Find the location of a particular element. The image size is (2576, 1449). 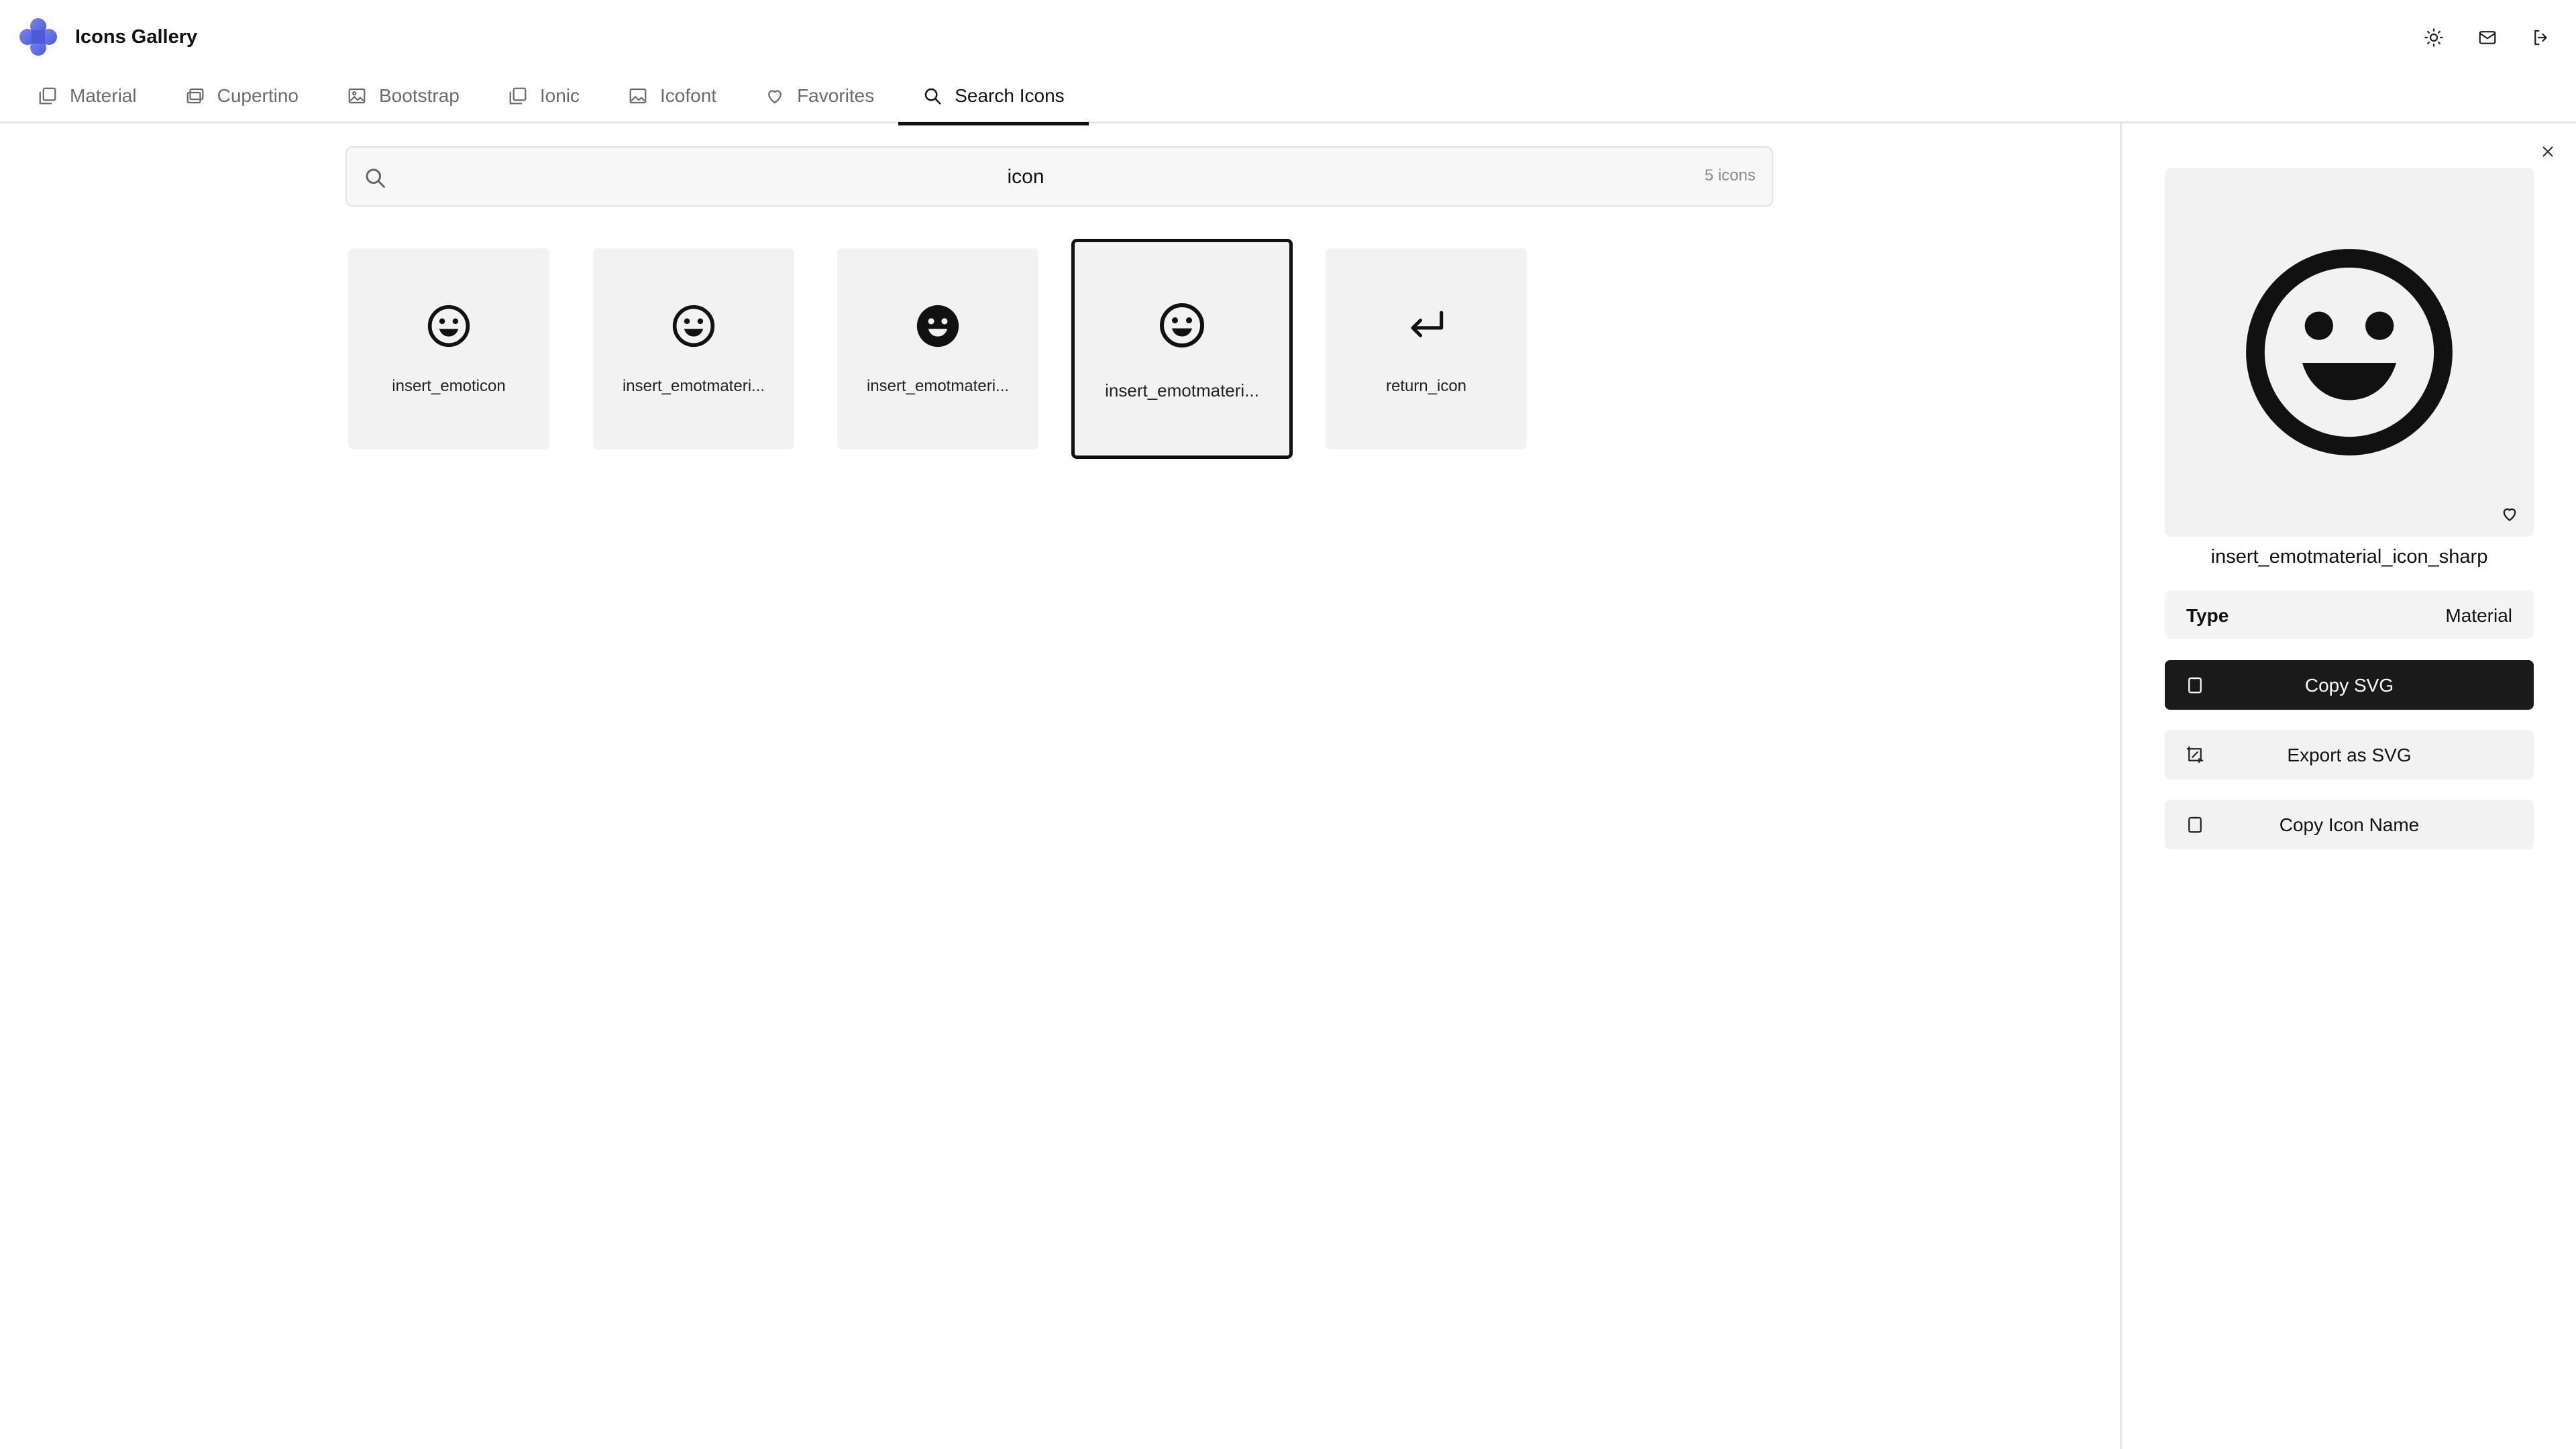

copy-icon-name-button: Copy Icon Name is located at coordinates (2349, 824).